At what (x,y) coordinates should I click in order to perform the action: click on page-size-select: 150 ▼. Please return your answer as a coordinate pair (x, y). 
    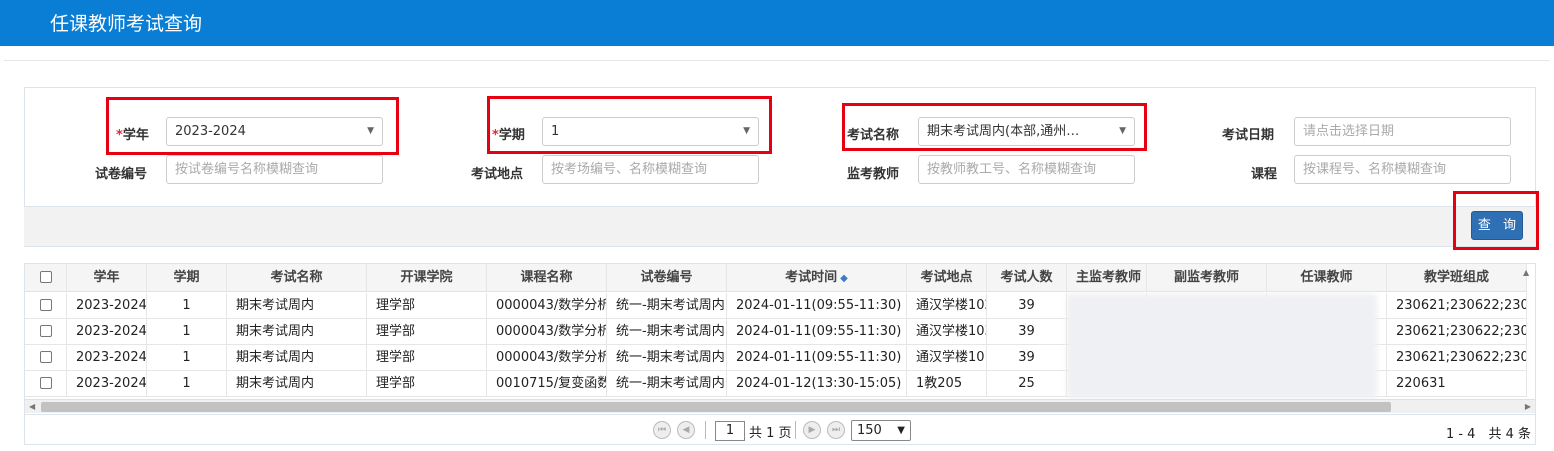
    Looking at the image, I should click on (881, 430).